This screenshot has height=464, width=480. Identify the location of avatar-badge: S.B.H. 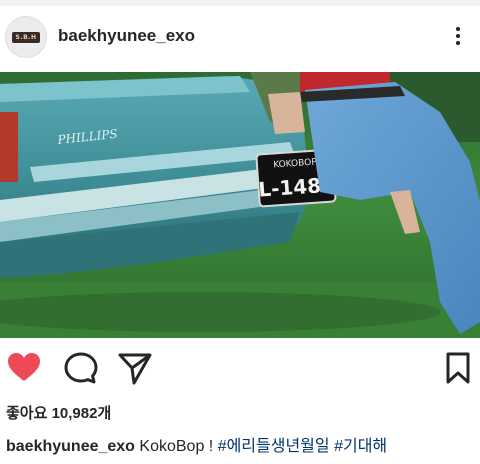
(26, 37).